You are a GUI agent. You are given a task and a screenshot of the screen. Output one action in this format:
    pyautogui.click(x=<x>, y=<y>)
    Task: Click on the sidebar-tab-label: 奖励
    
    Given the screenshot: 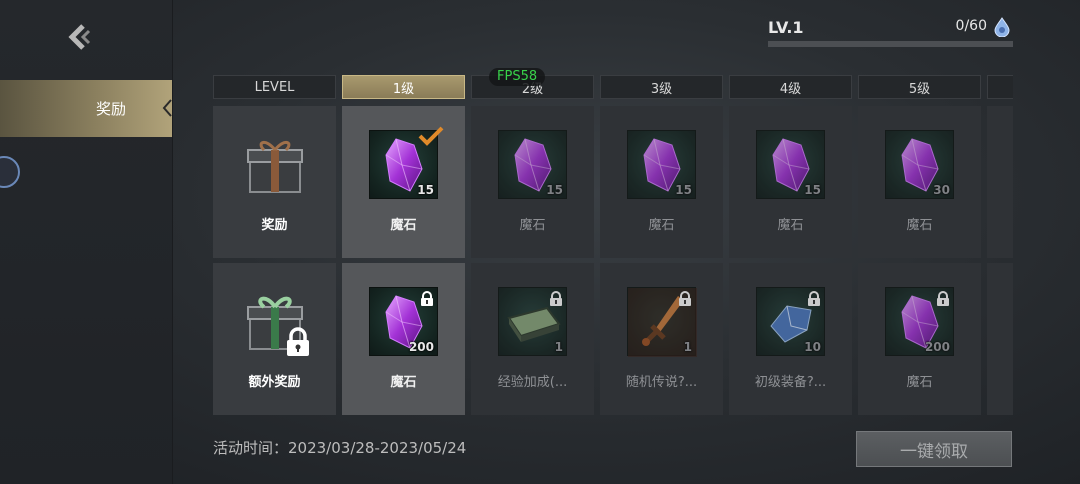 What is the action you would take?
    pyautogui.click(x=110, y=109)
    